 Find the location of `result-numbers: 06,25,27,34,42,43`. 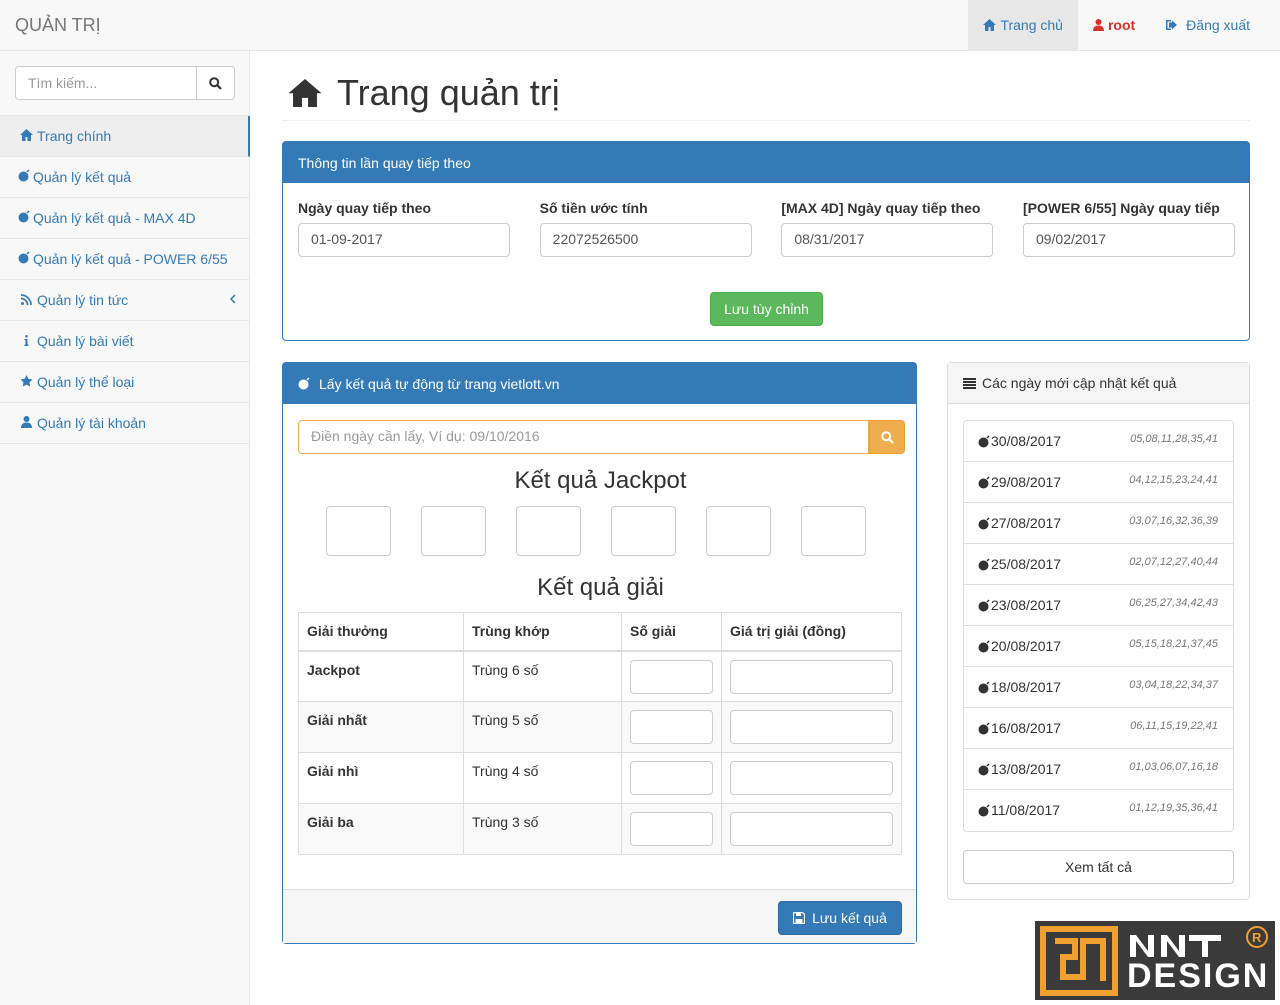

result-numbers: 06,25,27,34,42,43 is located at coordinates (1173, 603).